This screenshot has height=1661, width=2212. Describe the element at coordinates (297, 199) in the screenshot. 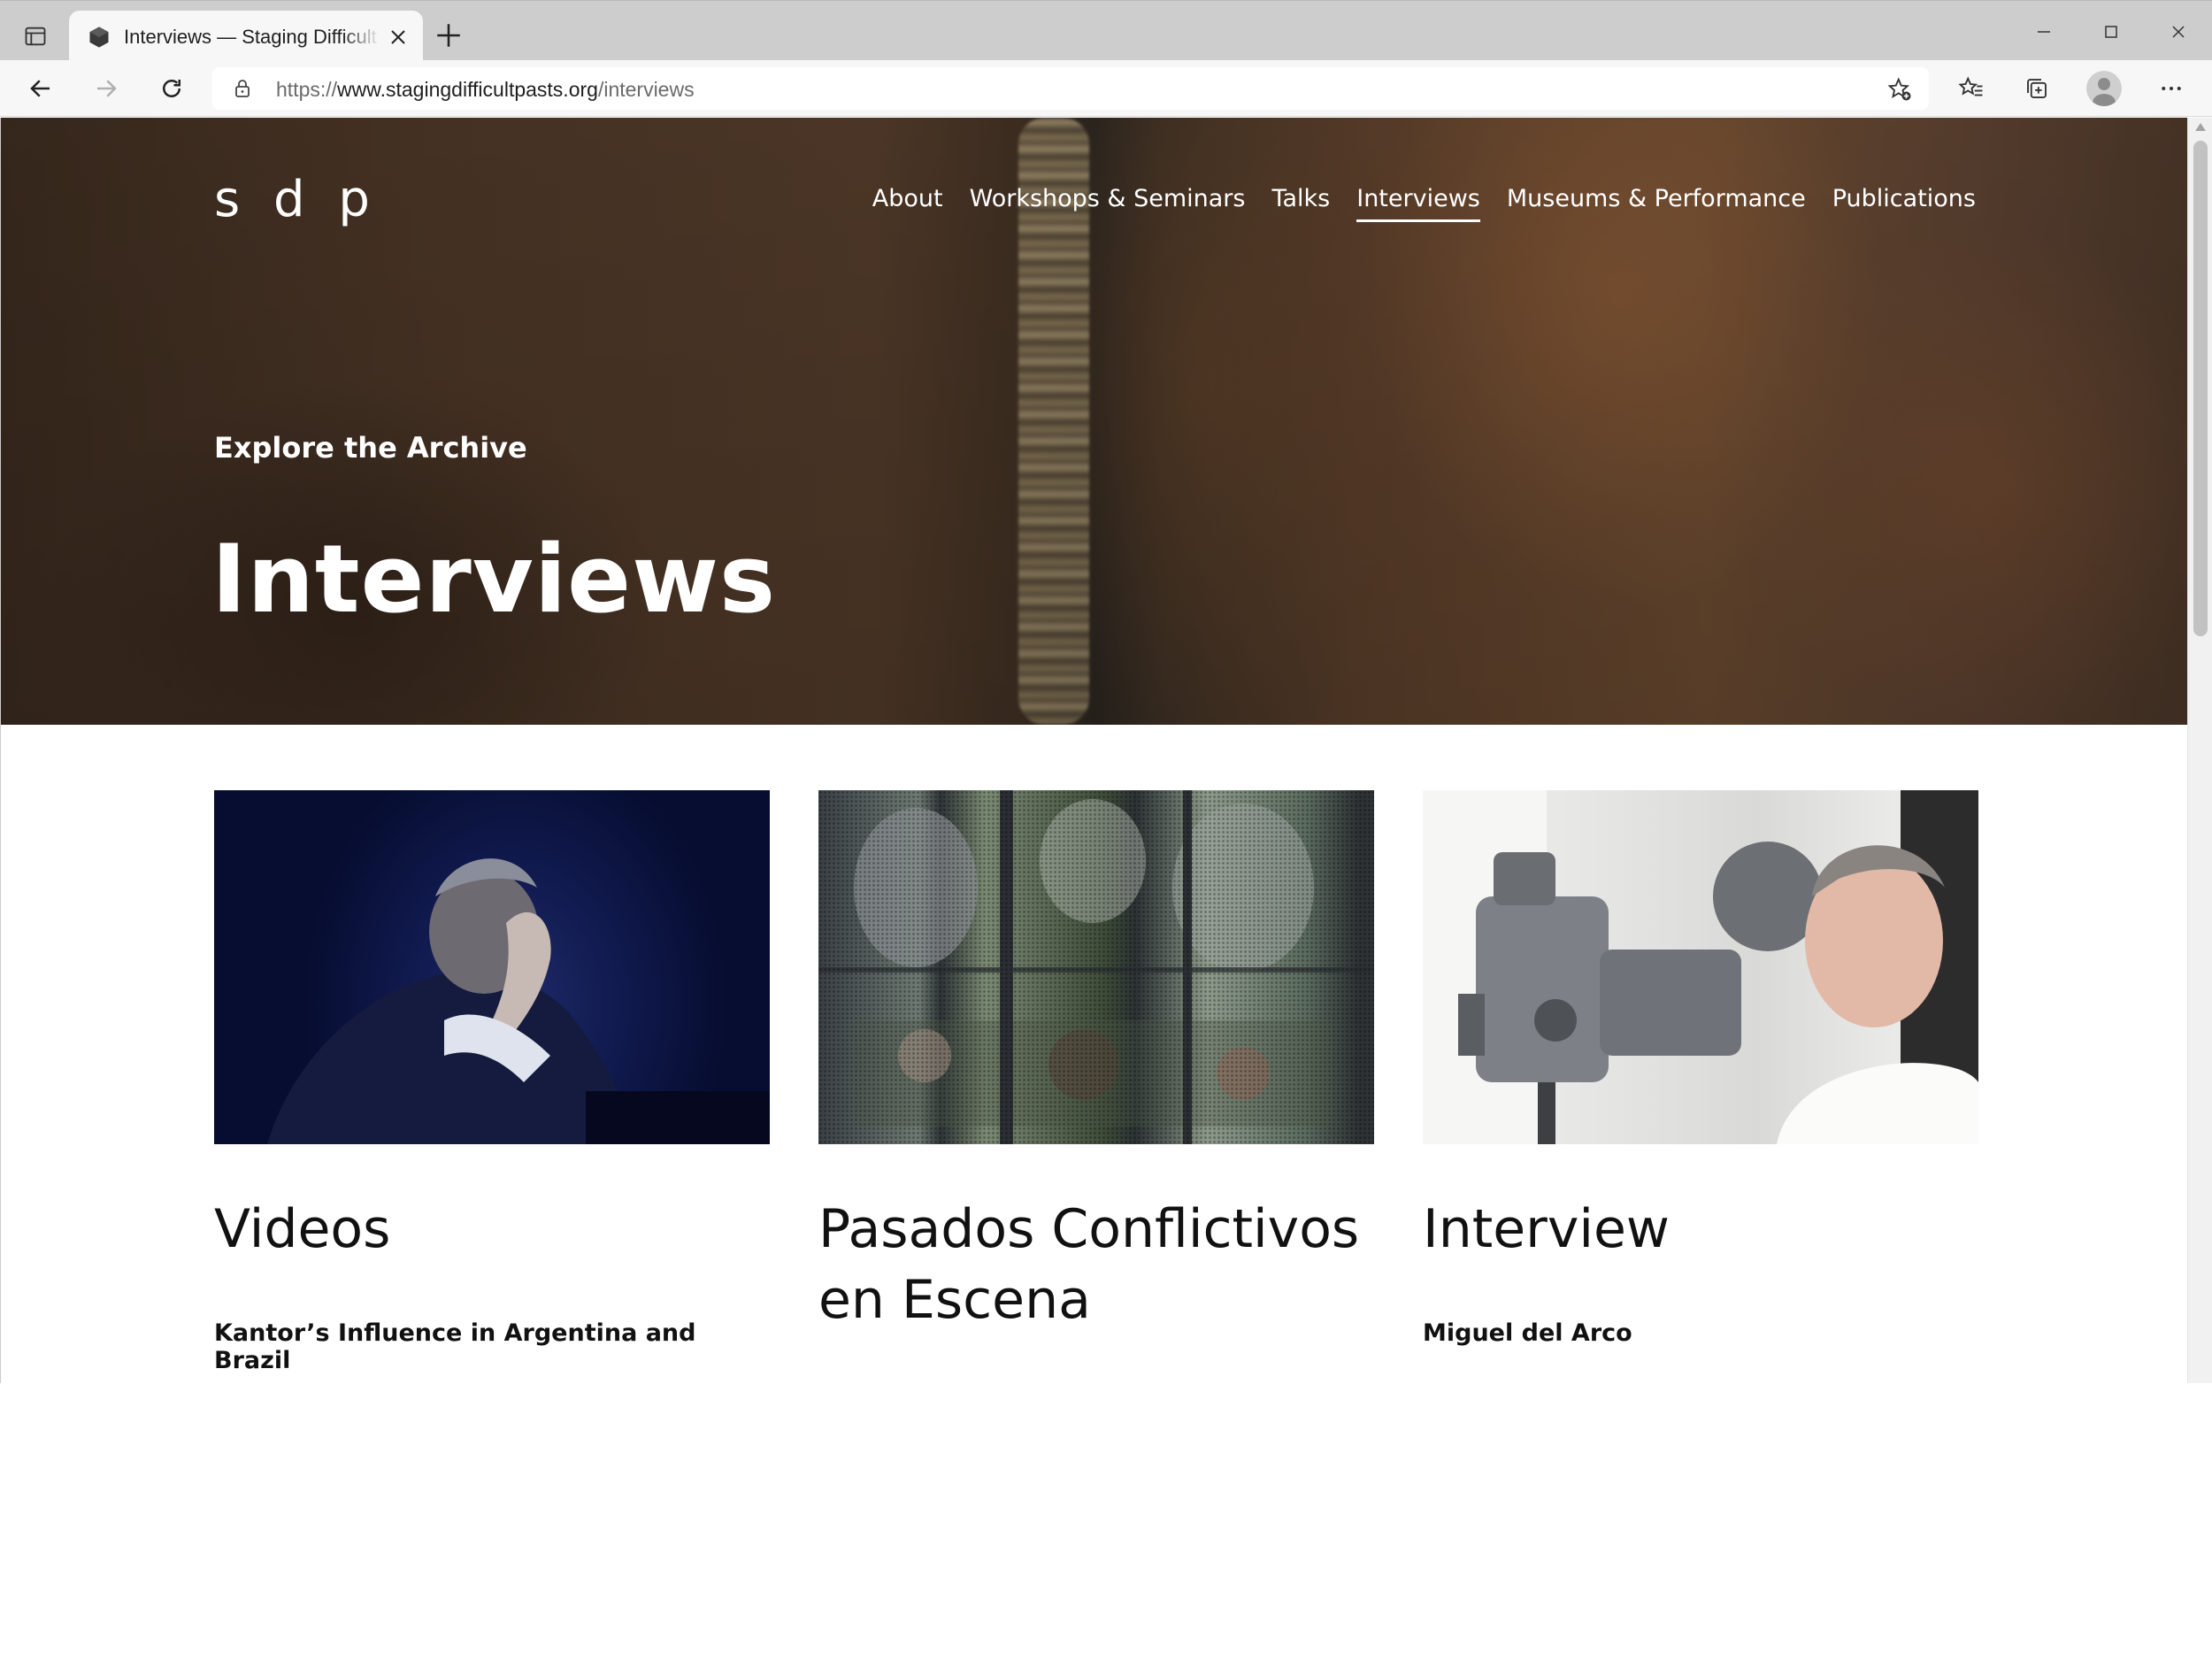

I see `site-logo: s d p` at that location.